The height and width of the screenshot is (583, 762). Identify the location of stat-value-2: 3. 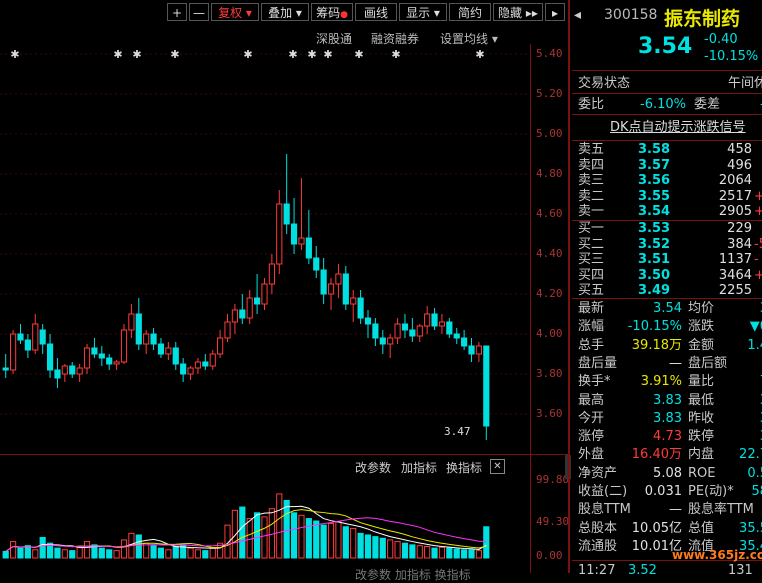
(745, 308).